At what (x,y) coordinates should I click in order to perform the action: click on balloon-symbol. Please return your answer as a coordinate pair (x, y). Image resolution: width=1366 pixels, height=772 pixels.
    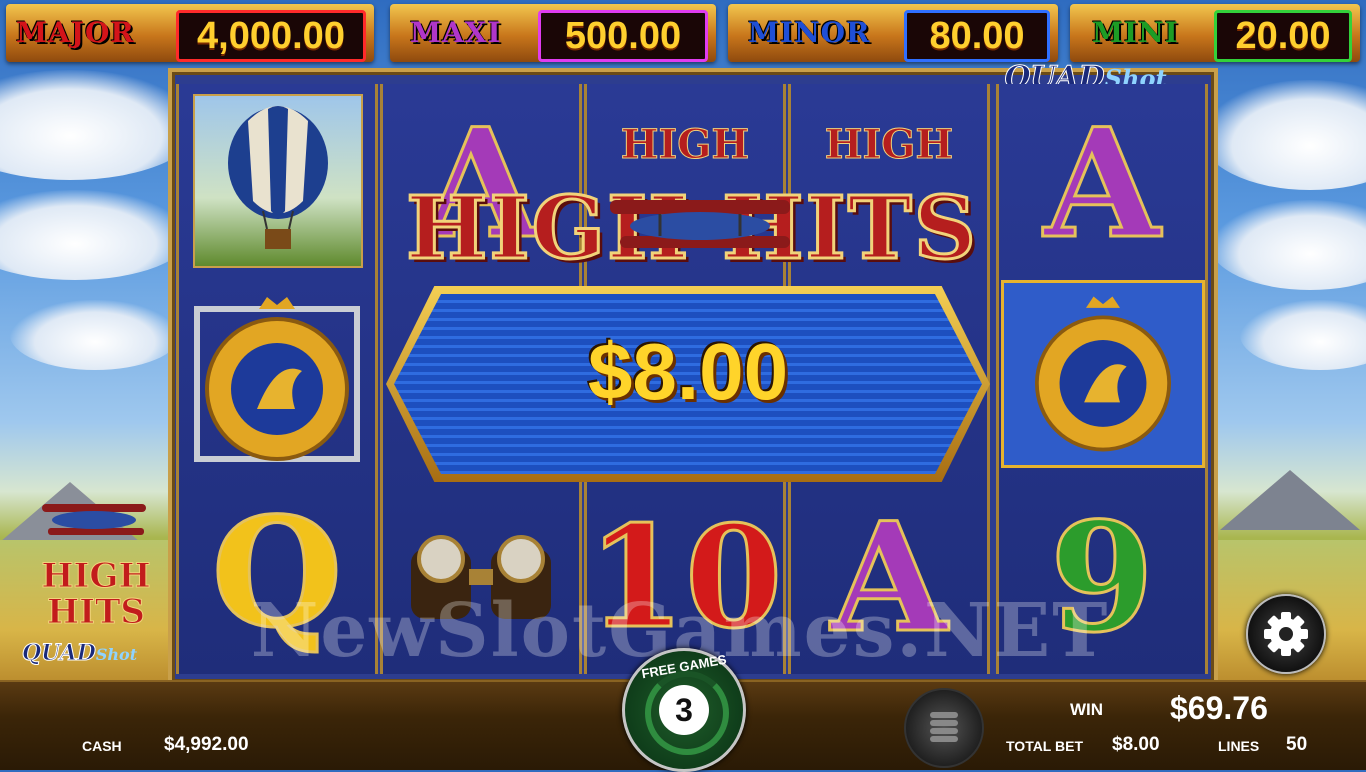
    Looking at the image, I should click on (278, 181).